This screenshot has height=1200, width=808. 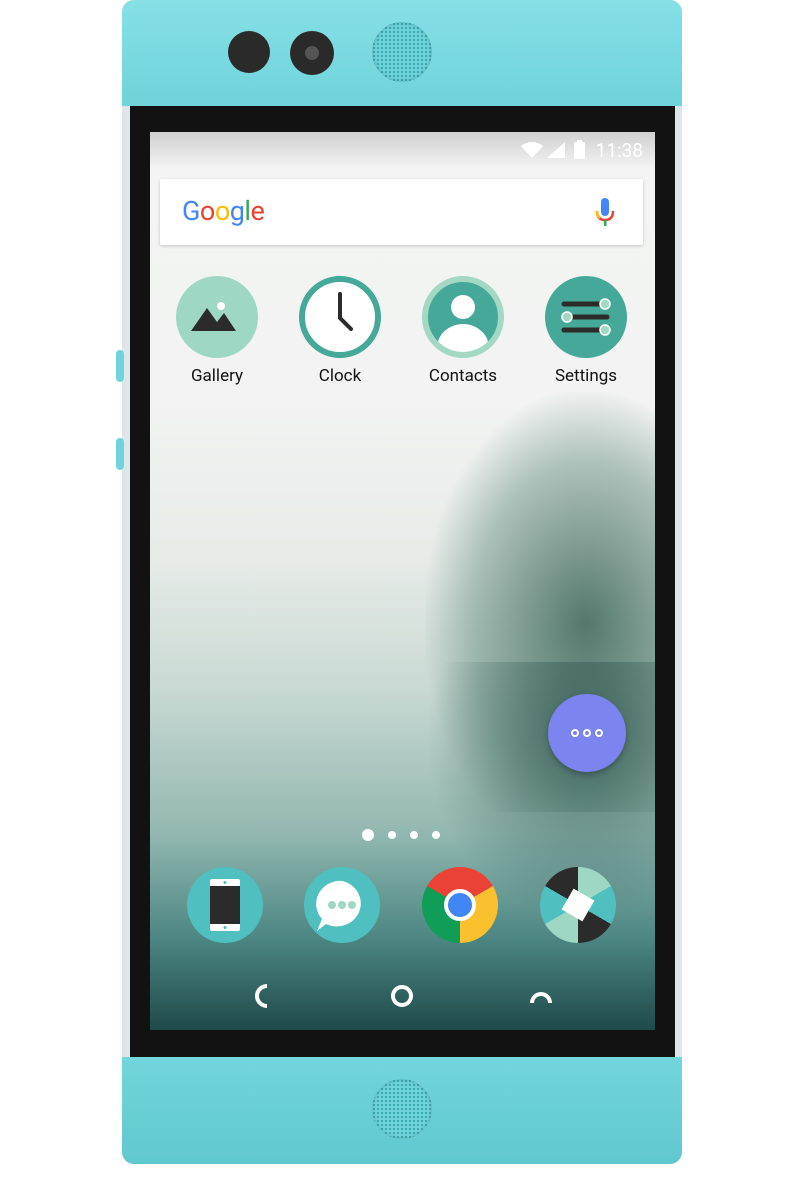 What do you see at coordinates (463, 317) in the screenshot?
I see `contacts-icon` at bounding box center [463, 317].